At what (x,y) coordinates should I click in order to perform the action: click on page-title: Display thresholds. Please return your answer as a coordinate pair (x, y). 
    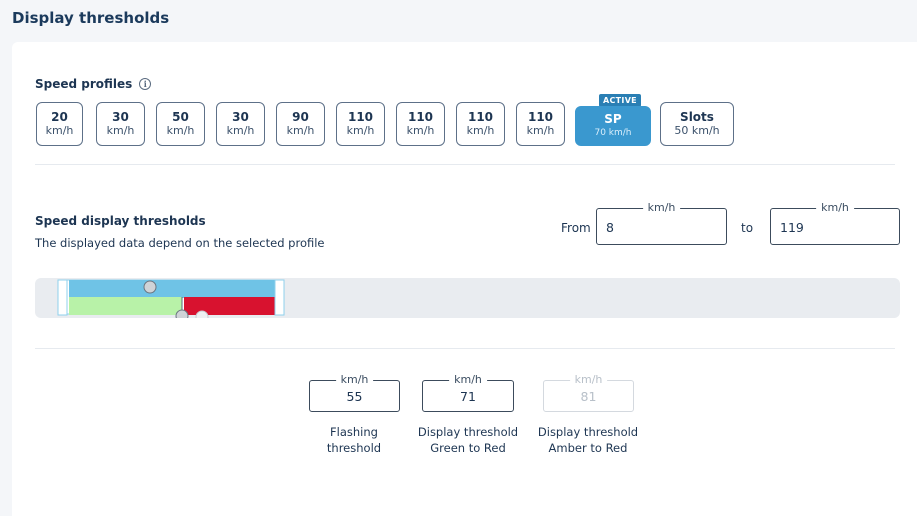
    Looking at the image, I should click on (91, 18).